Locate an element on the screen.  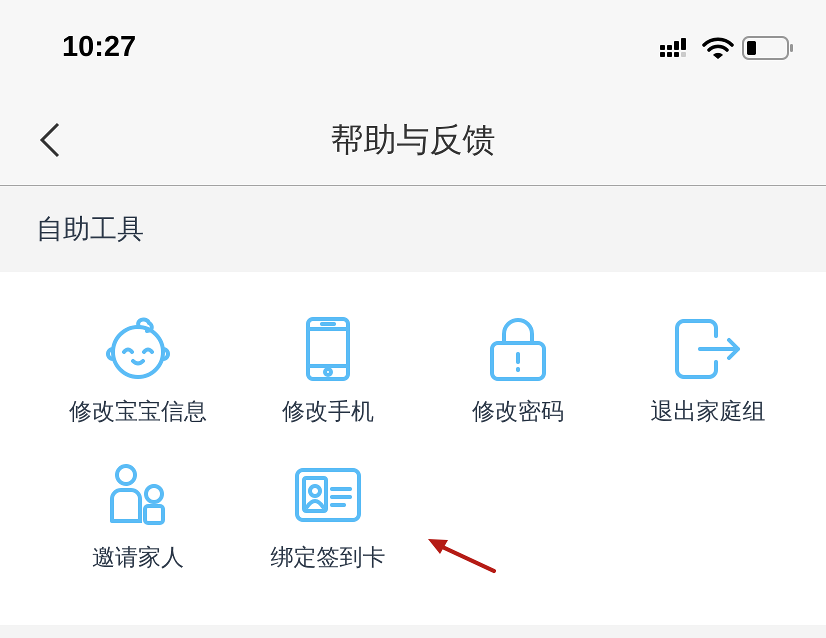
tool-label: 退出家庭组 is located at coordinates (708, 412).